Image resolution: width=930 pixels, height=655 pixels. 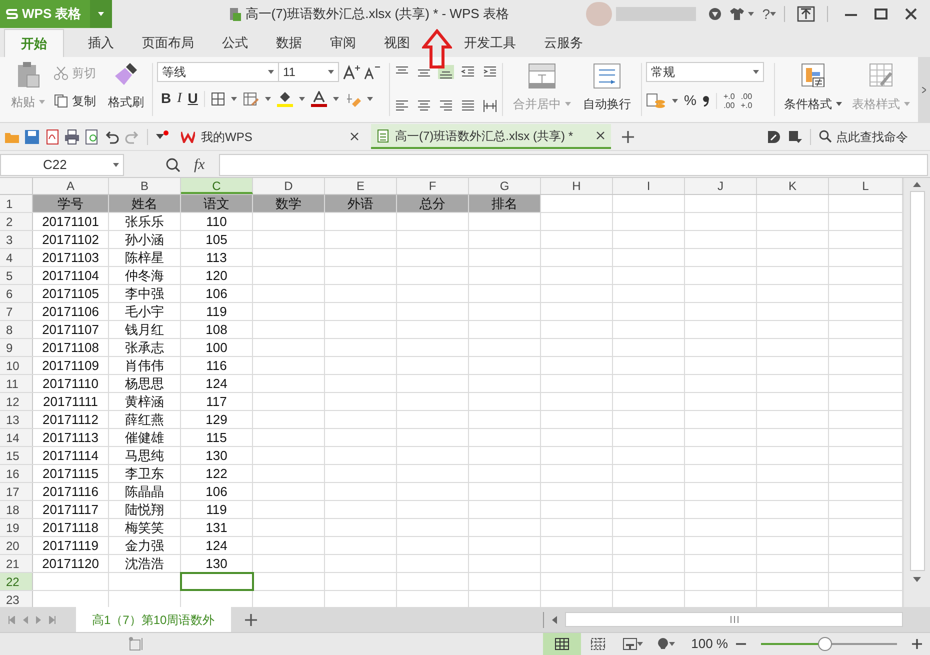 What do you see at coordinates (218, 72) in the screenshot?
I see `font-name-dropdown: 等线` at bounding box center [218, 72].